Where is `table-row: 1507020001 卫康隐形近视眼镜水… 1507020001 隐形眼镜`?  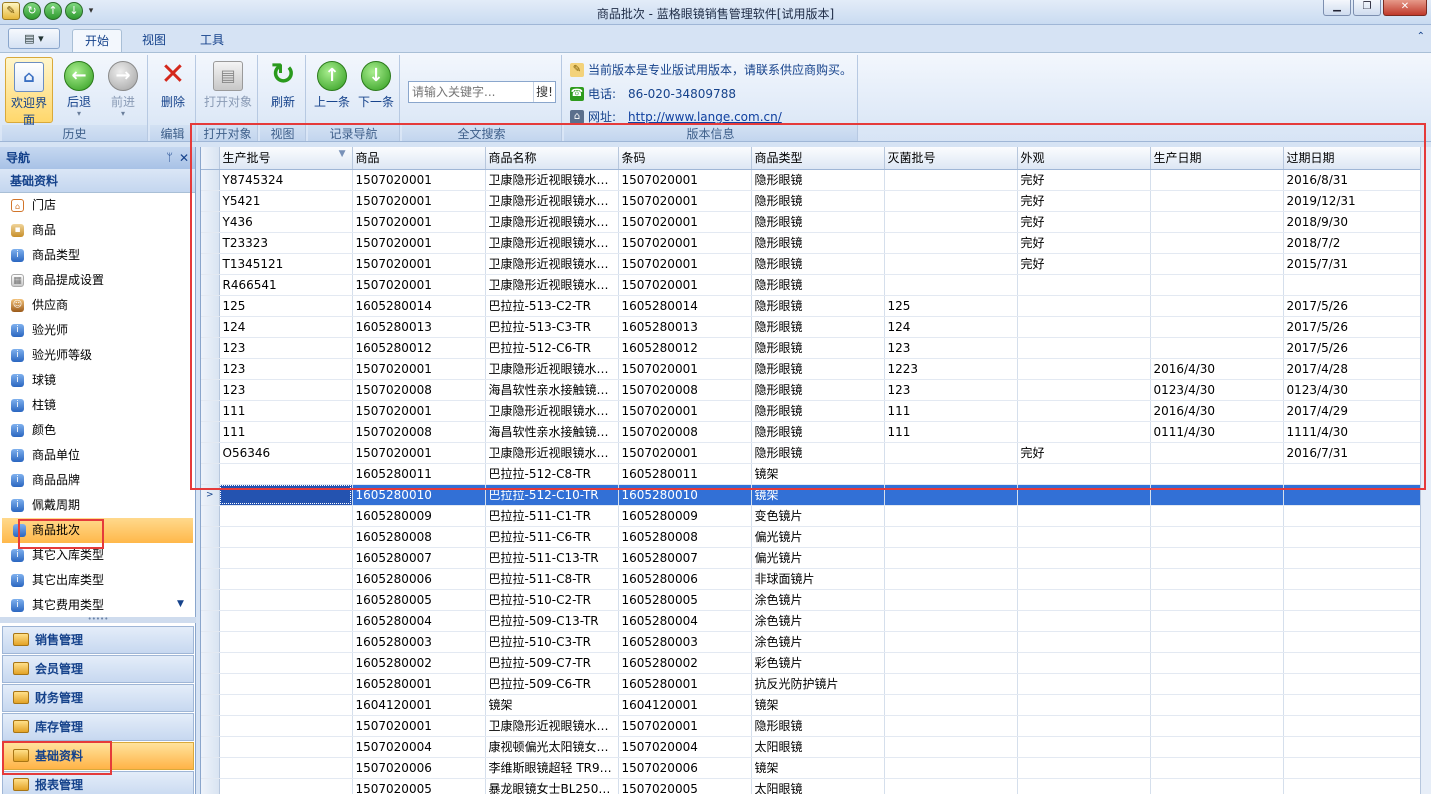
table-row: 1507020001 卫康隐形近视眼镜水… 1507020001 隐形眼镜 is located at coordinates (811, 726).